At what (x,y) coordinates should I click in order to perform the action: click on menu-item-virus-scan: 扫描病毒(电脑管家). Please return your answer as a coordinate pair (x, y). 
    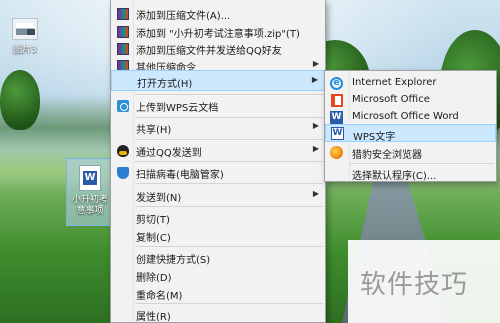
    Looking at the image, I should click on (218, 172).